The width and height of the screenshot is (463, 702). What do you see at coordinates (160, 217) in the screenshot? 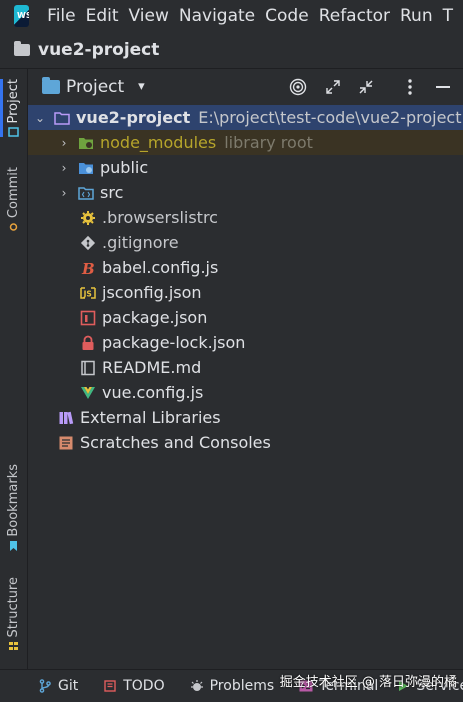
I see `tree-item-label: .browserslistrc` at bounding box center [160, 217].